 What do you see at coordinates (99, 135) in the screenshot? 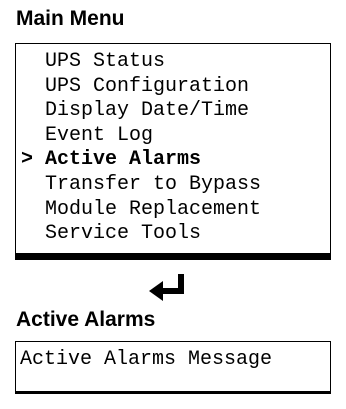
I see `menu-item-label: Event Log` at bounding box center [99, 135].